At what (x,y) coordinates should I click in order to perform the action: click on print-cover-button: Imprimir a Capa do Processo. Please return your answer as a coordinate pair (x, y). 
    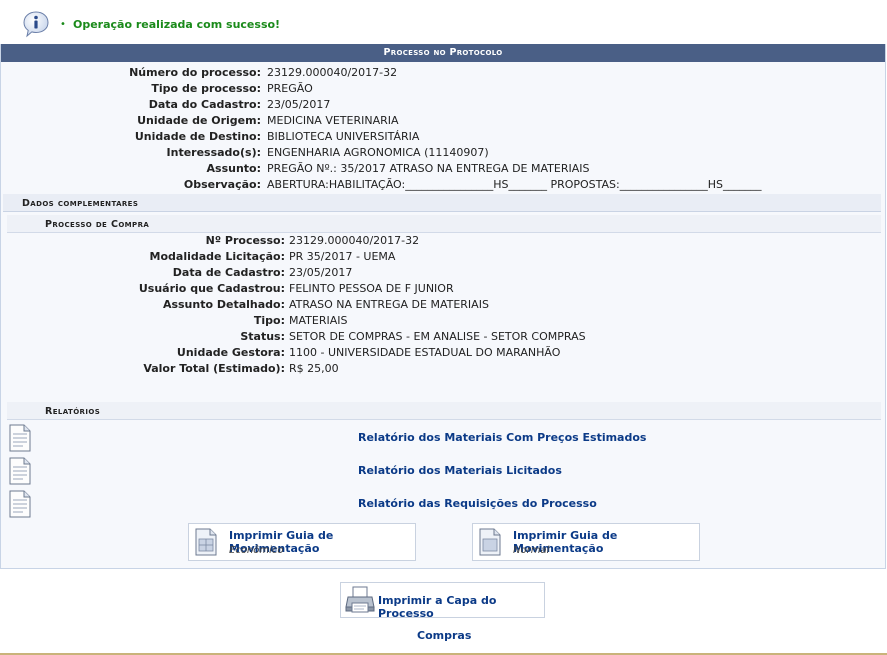
    Looking at the image, I should click on (442, 601).